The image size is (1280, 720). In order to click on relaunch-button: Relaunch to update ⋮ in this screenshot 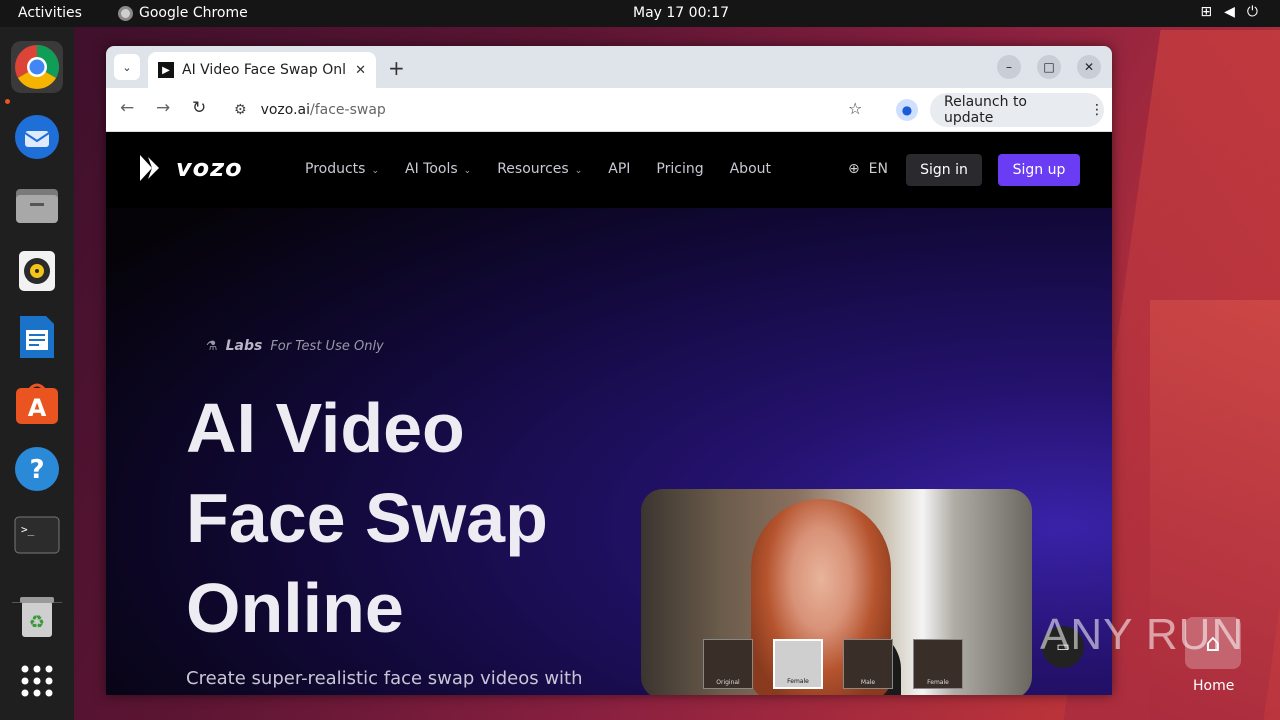, I will do `click(1017, 110)`.